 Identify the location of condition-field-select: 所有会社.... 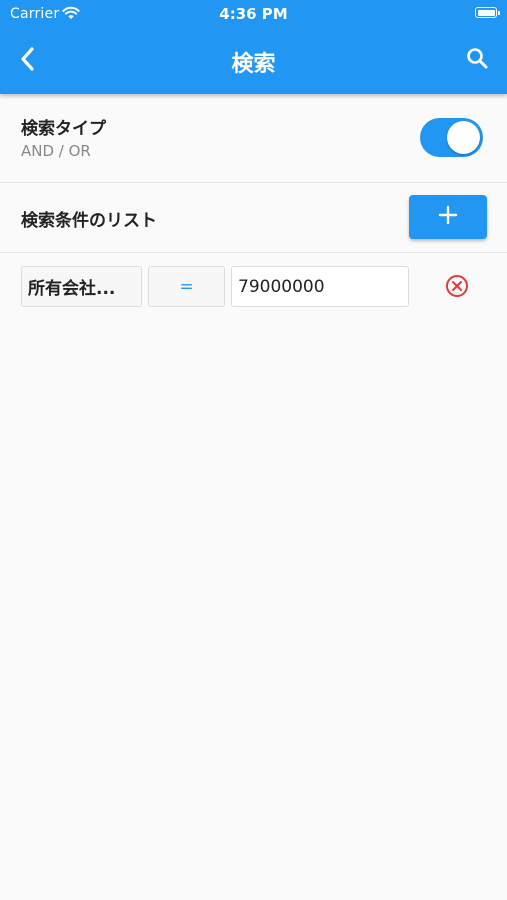
(81, 286).